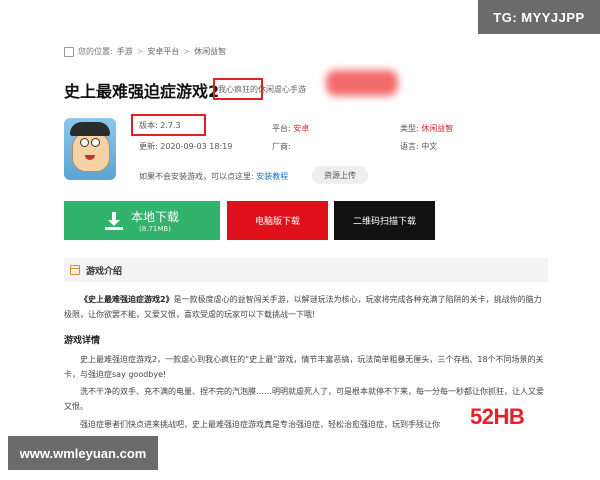  I want to click on update-info: 更新: 2020-09-03 18:19, so click(185, 146).